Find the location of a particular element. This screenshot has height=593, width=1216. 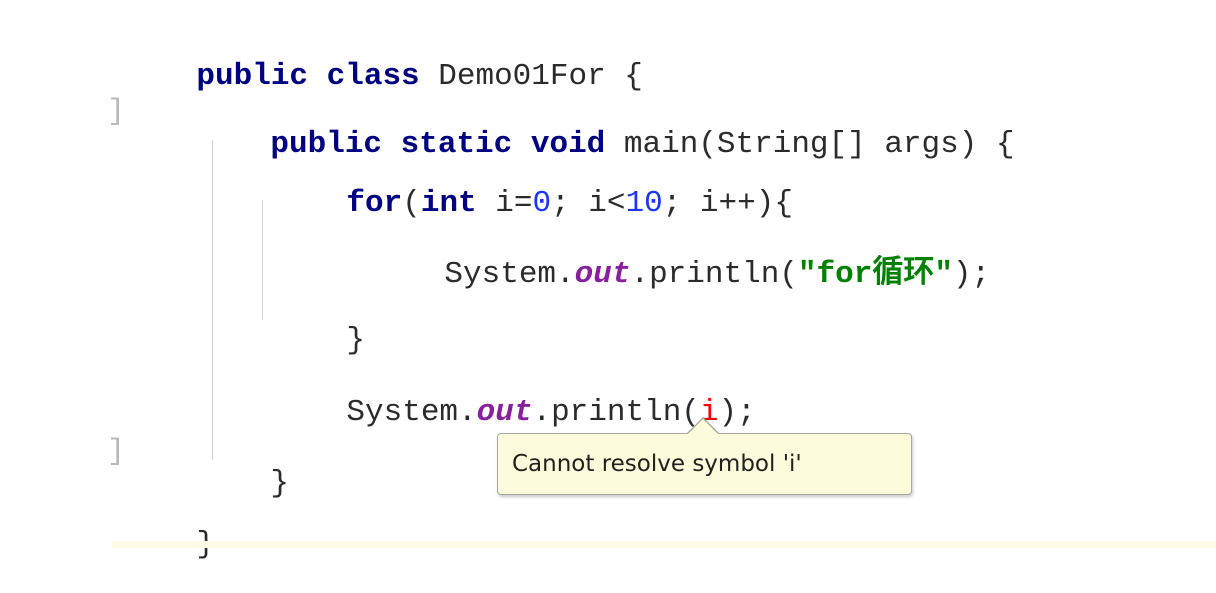

token-keyword-for: for is located at coordinates (374, 203).